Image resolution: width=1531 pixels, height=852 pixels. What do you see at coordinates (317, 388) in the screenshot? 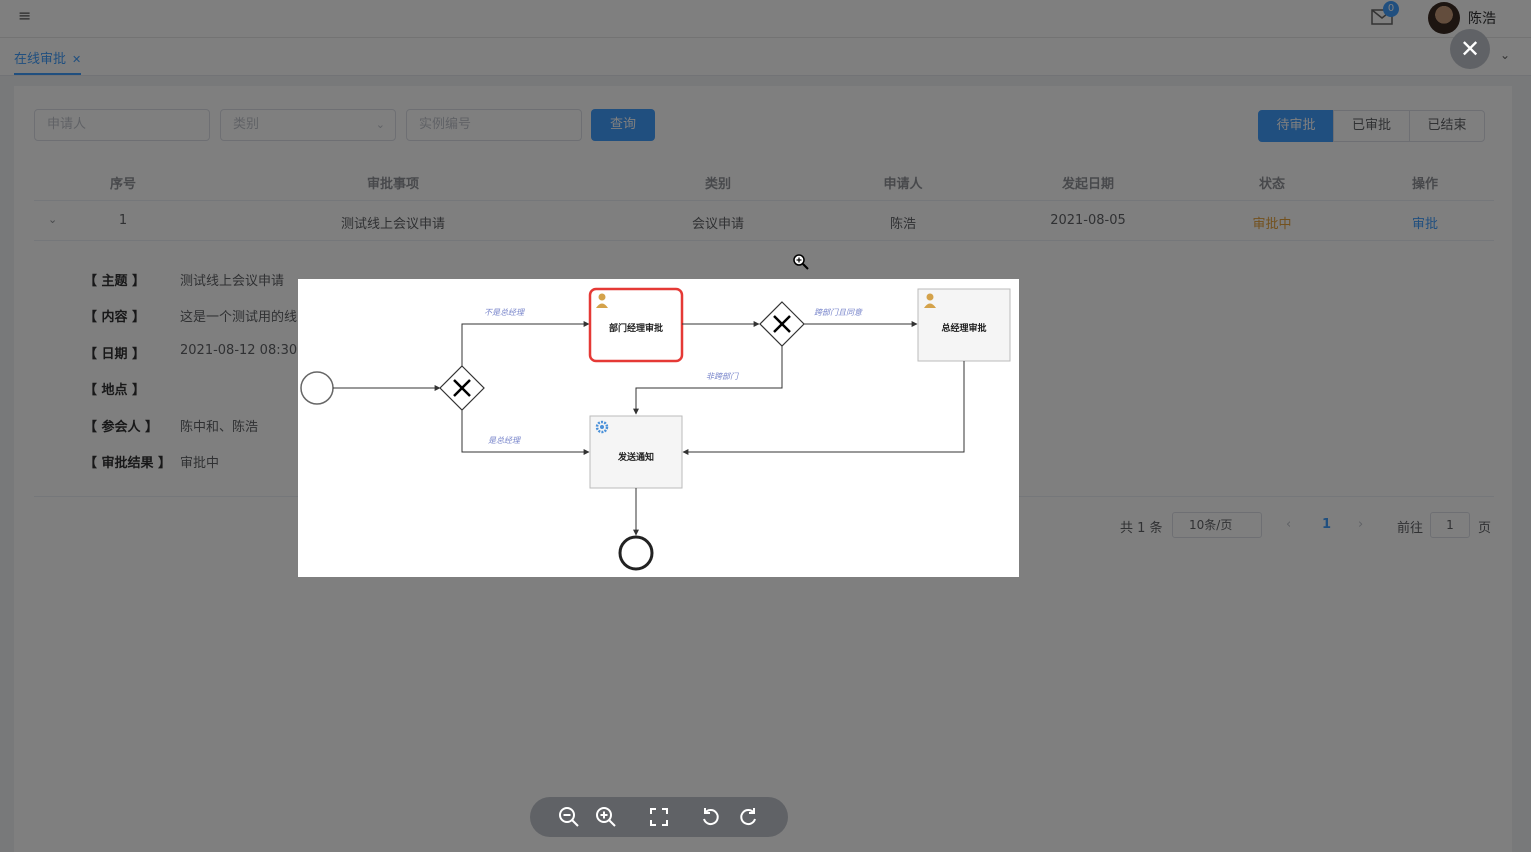
I see `start-event` at bounding box center [317, 388].